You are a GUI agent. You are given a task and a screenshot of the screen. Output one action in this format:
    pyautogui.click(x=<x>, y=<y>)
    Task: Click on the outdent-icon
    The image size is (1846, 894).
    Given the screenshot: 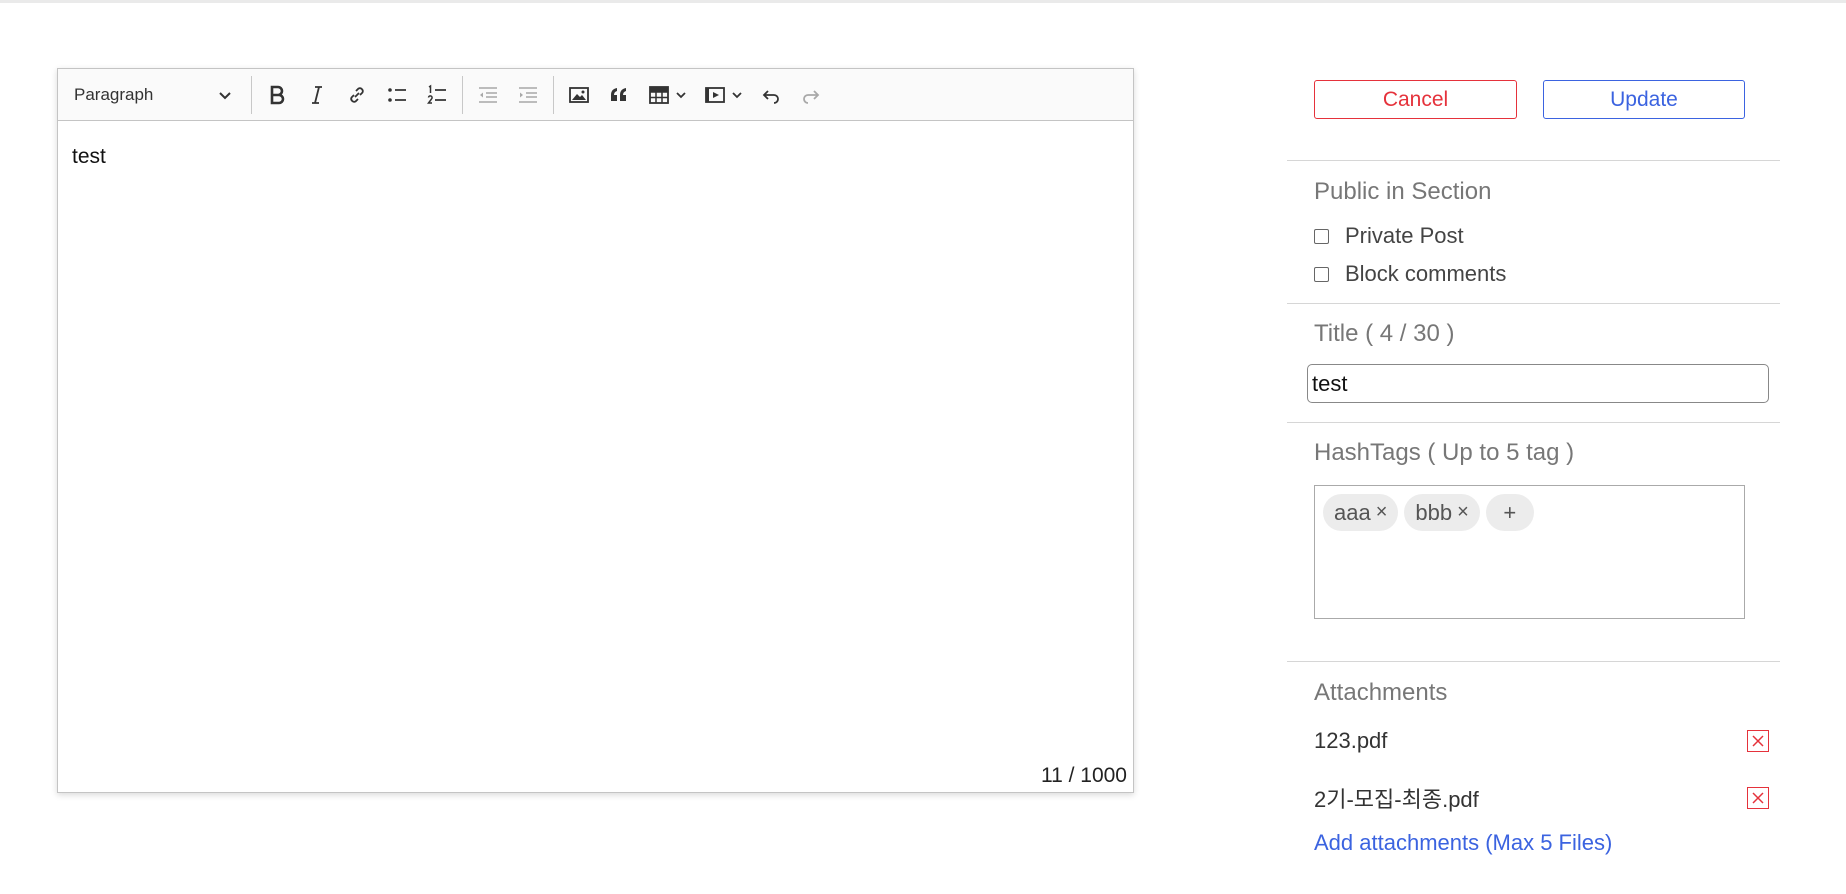 What is the action you would take?
    pyautogui.click(x=488, y=94)
    